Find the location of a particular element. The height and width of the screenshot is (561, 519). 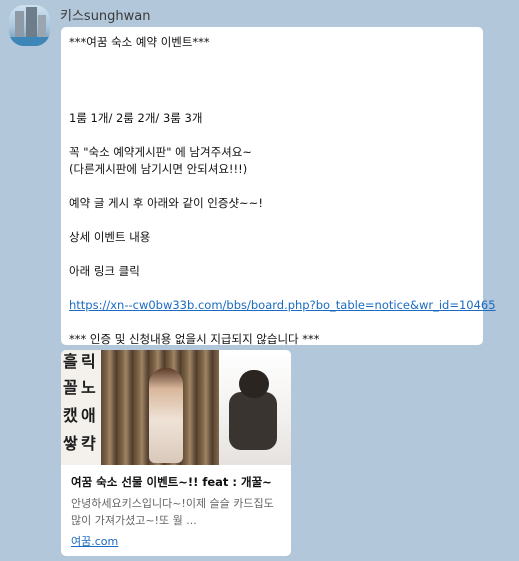

avatar is located at coordinates (29, 25).